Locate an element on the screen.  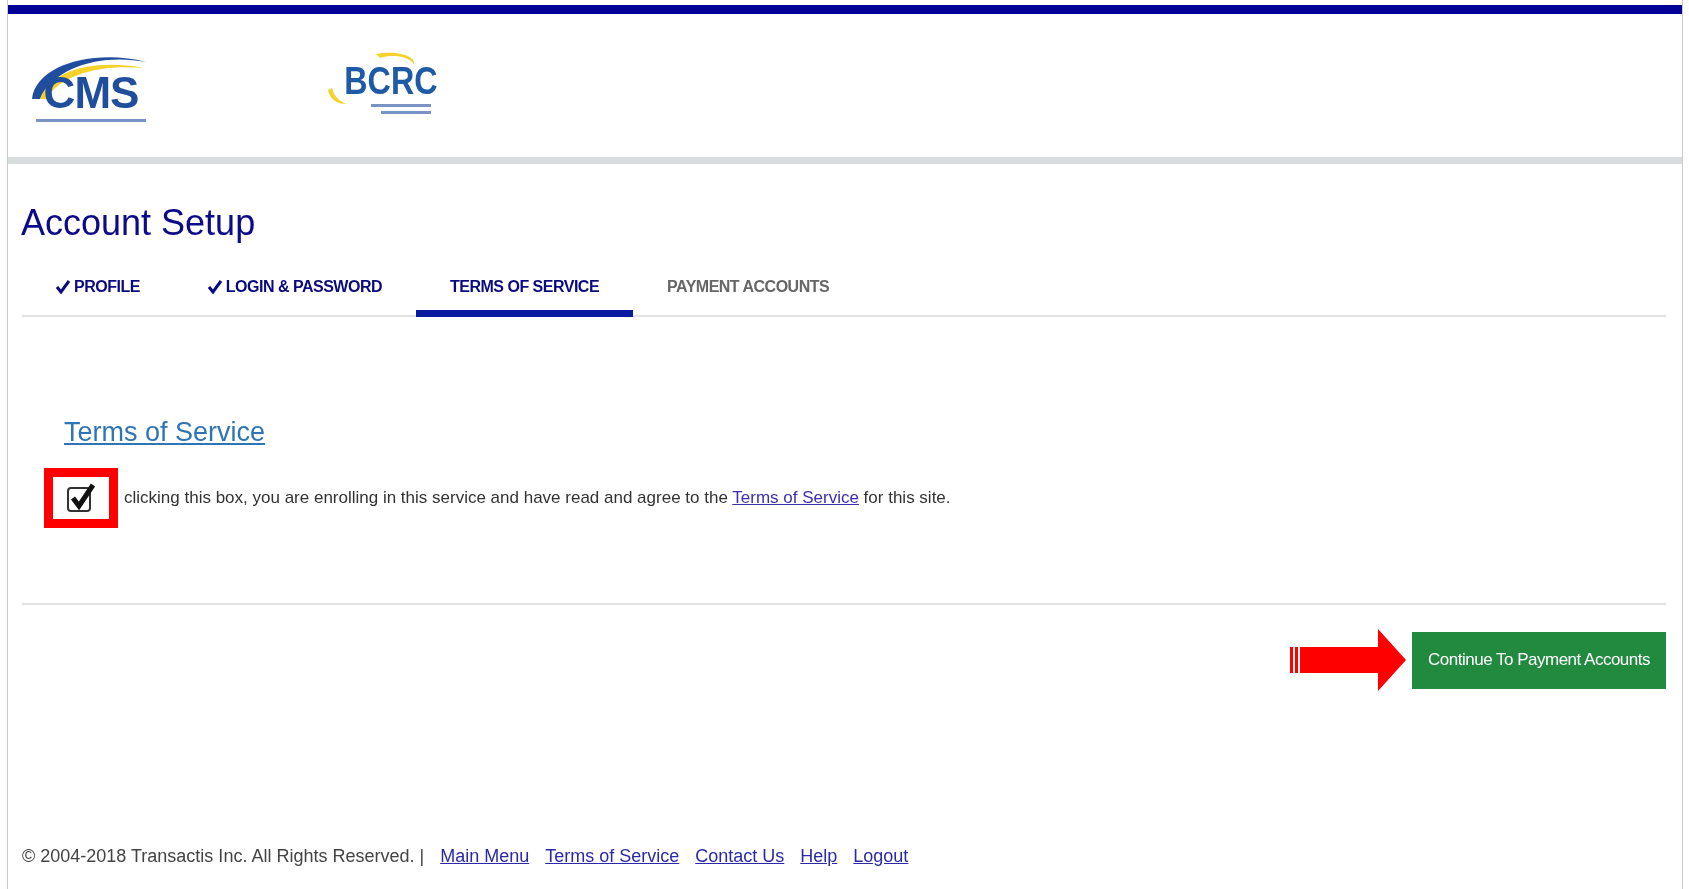
arrow-icon is located at coordinates (1348, 660).